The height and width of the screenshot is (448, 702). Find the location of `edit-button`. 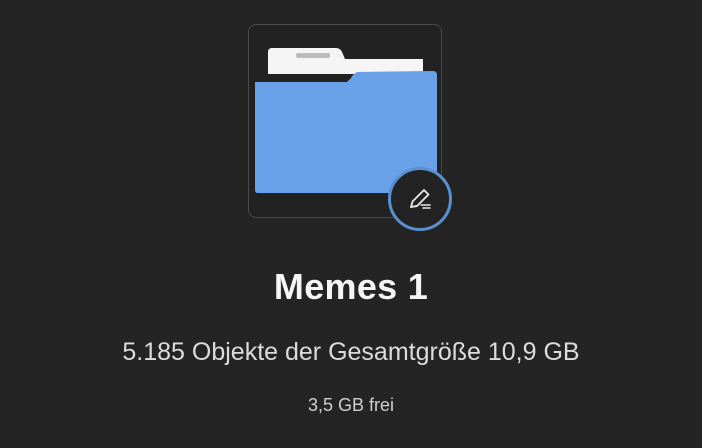

edit-button is located at coordinates (420, 199).